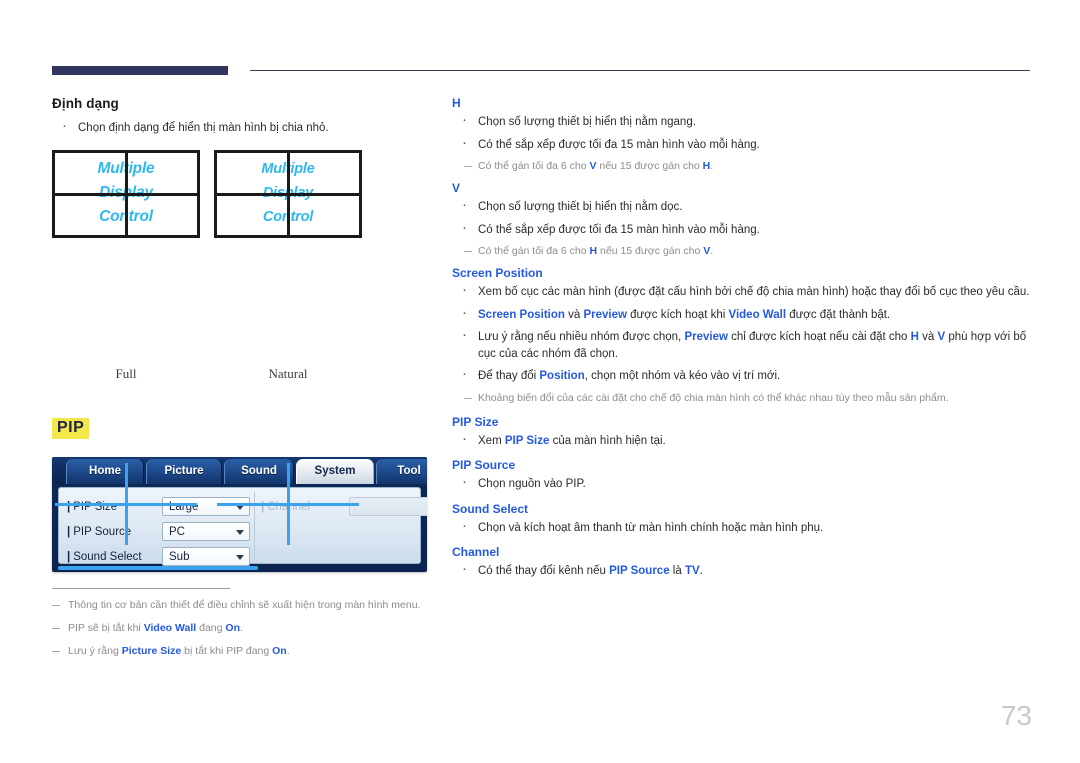  Describe the element at coordinates (140, 70) in the screenshot. I see `header-accent-bar` at that location.